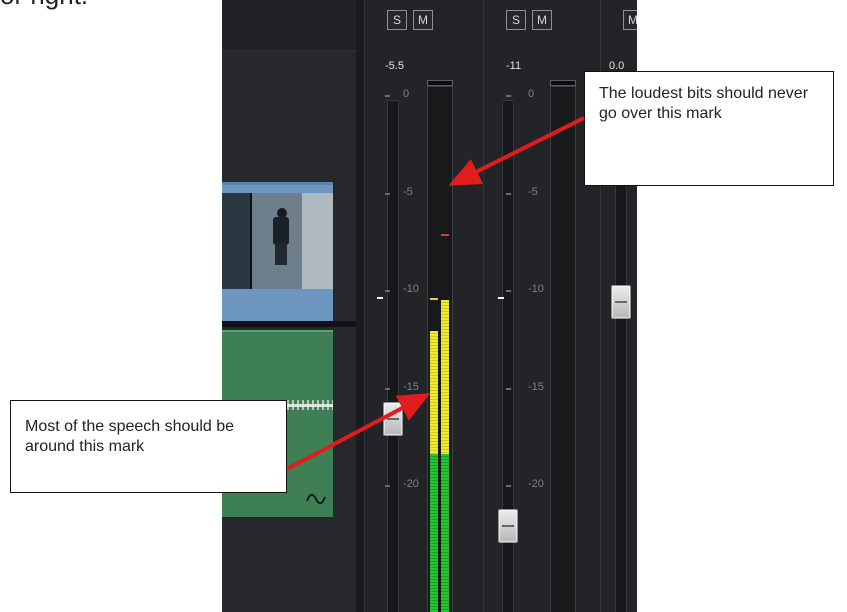 This screenshot has height=612, width=847. What do you see at coordinates (410, 21) in the screenshot?
I see `channel-1-solo-mute: S M` at bounding box center [410, 21].